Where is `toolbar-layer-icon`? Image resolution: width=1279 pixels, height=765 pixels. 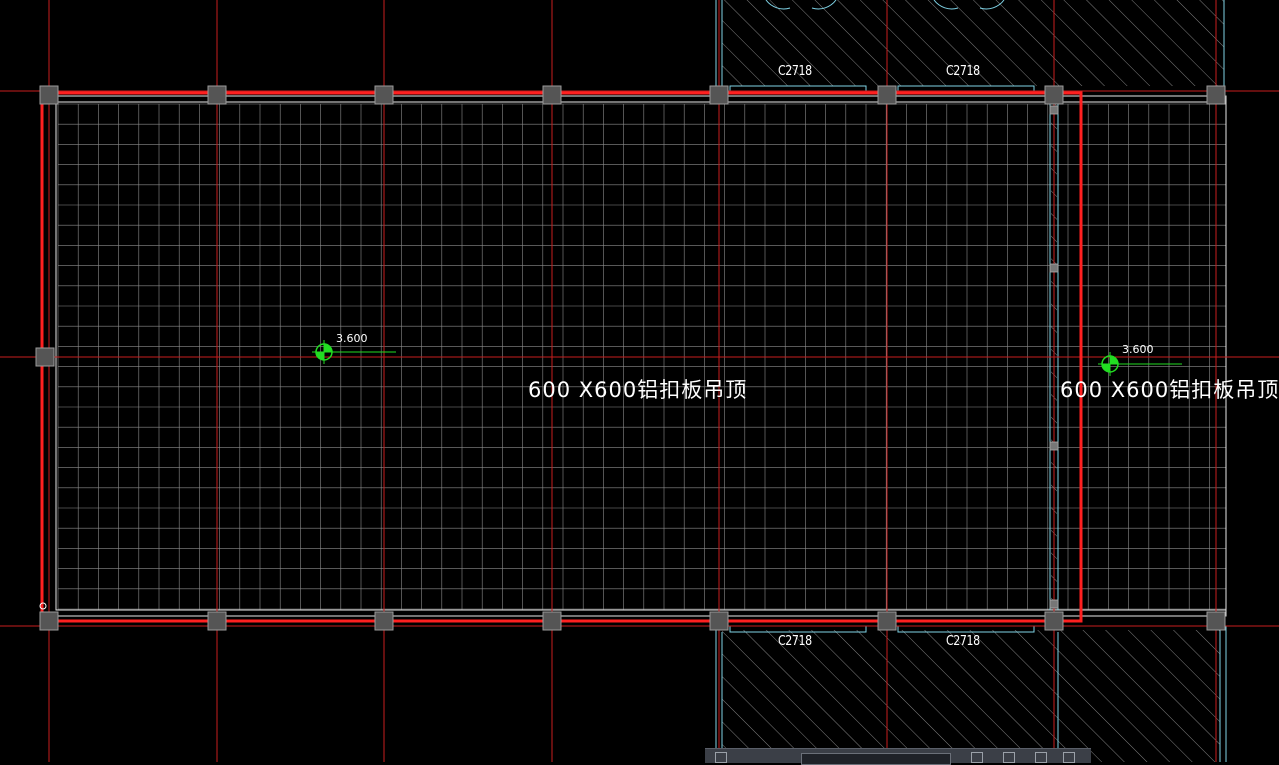
toolbar-layer-icon is located at coordinates (1069, 757).